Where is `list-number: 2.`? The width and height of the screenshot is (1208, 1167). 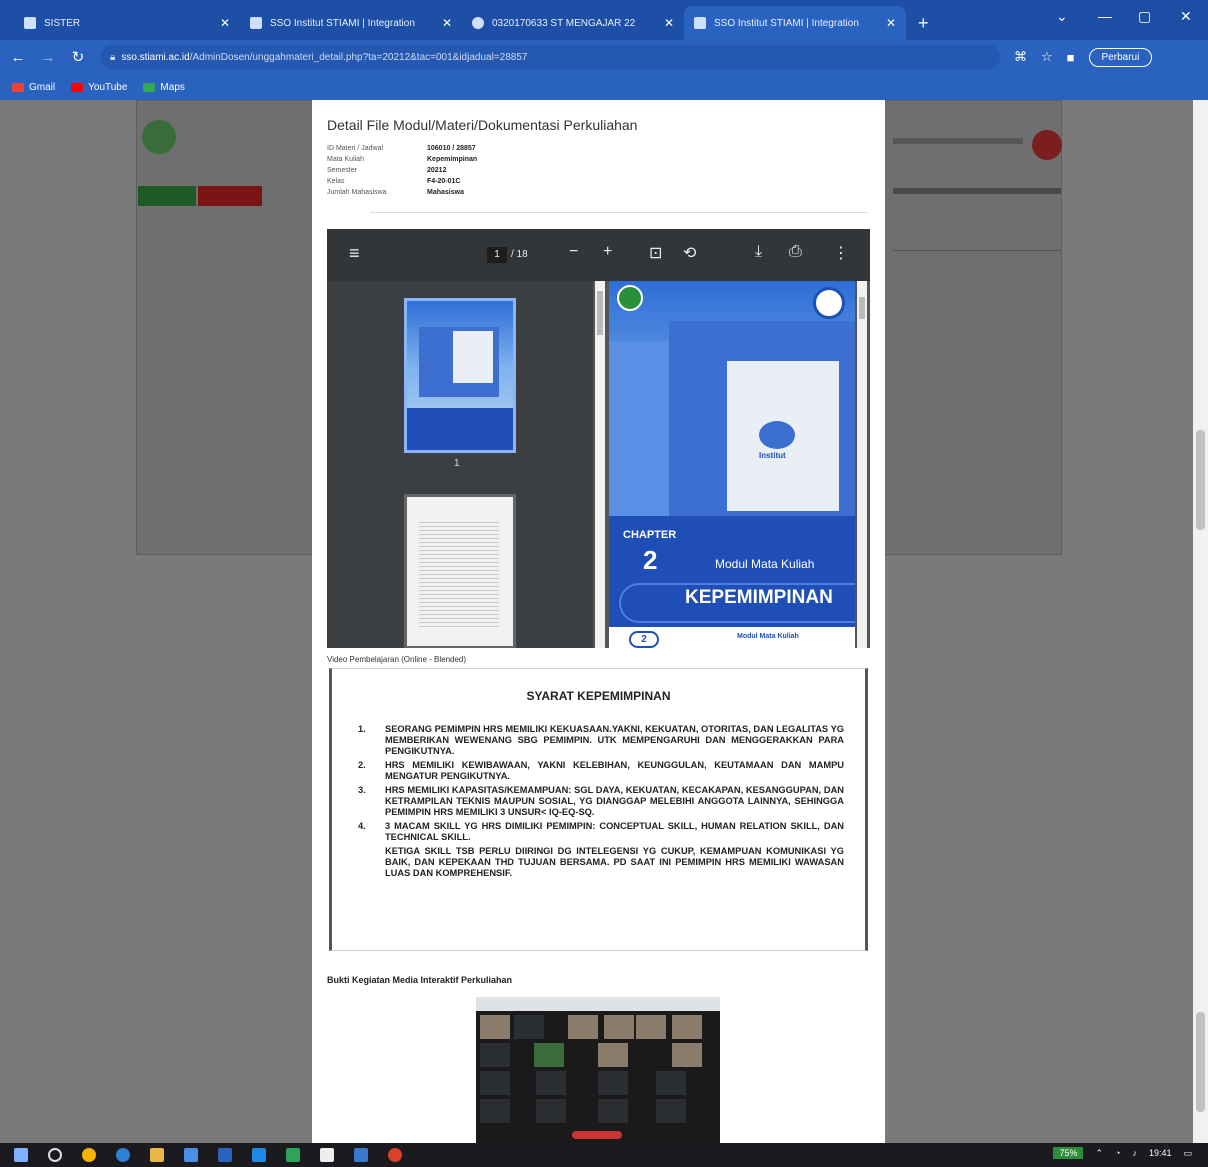 list-number: 2. is located at coordinates (362, 765).